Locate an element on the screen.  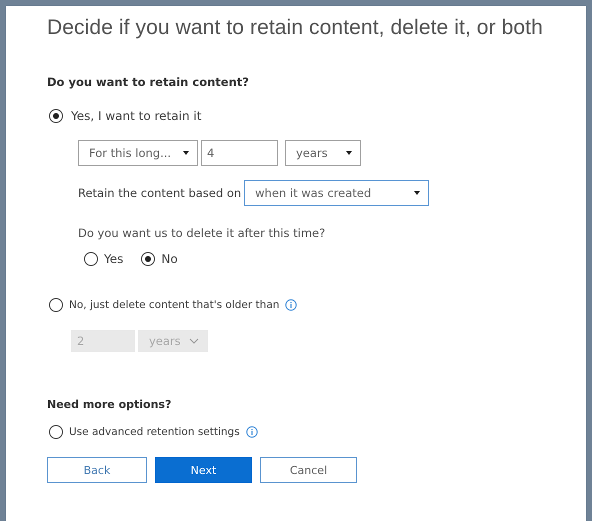
based-on-label: Retain the content based on is located at coordinates (160, 193).